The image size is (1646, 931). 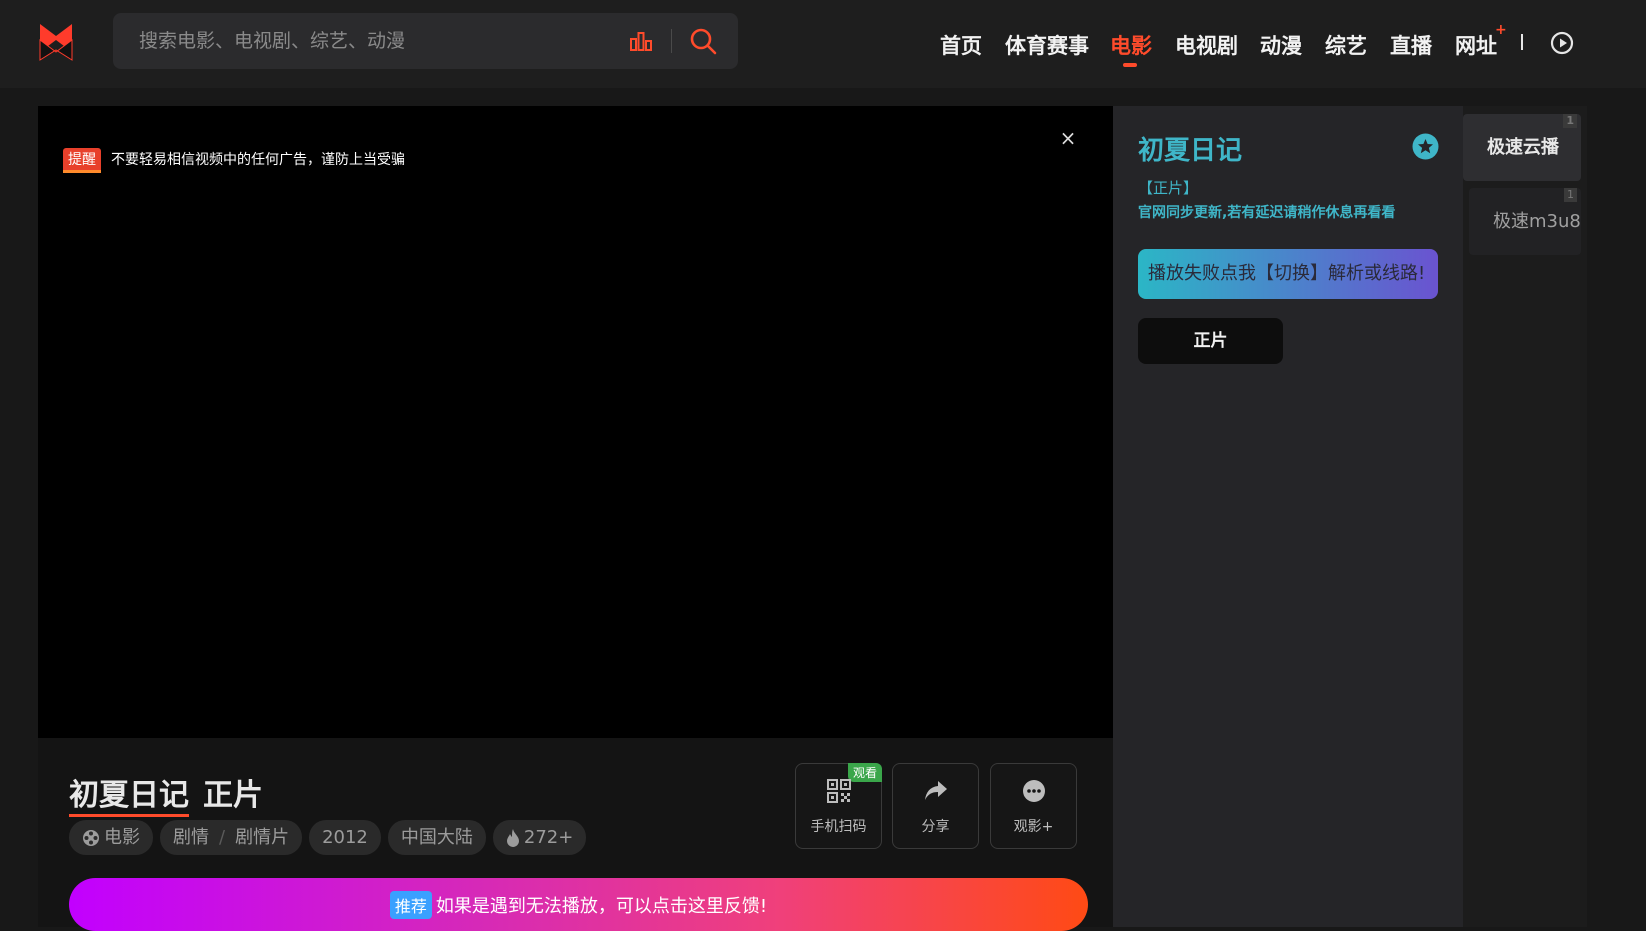 What do you see at coordinates (231, 837) in the screenshot?
I see `tag-genre: 剧情 / 剧情片` at bounding box center [231, 837].